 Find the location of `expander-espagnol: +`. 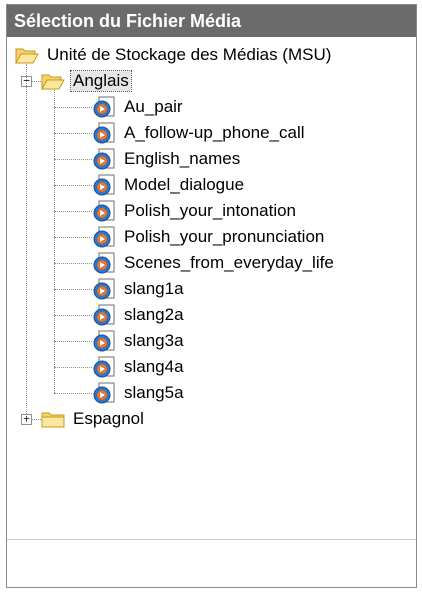

expander-espagnol: + is located at coordinates (26, 419).